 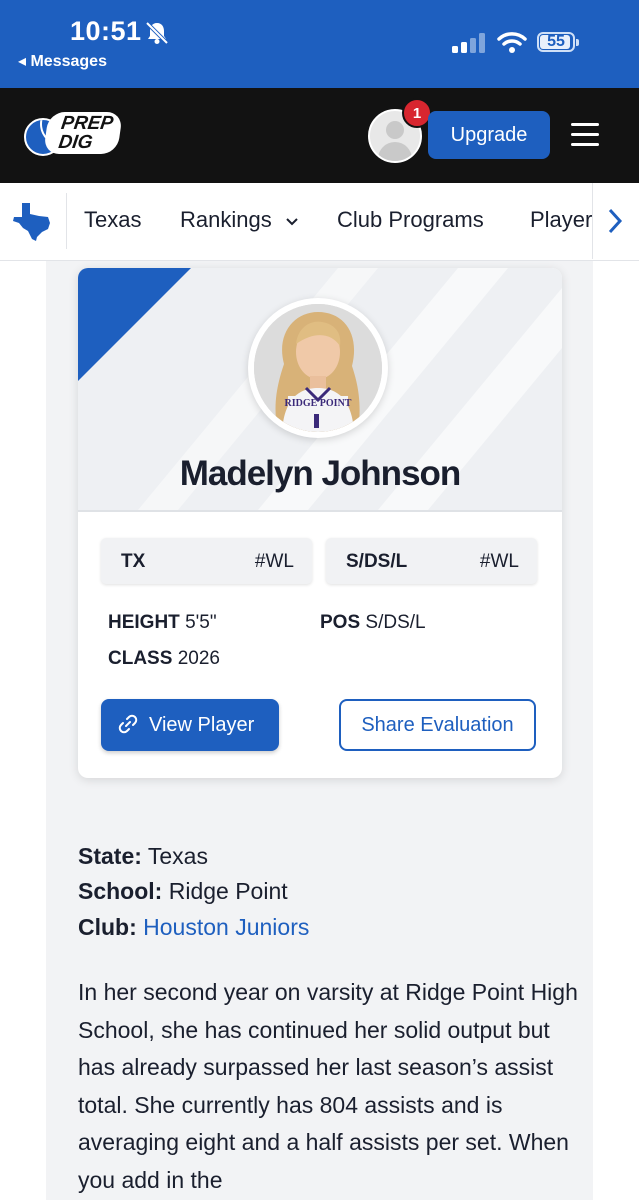 I want to click on position-stat: POS S/DS/L, so click(x=373, y=623).